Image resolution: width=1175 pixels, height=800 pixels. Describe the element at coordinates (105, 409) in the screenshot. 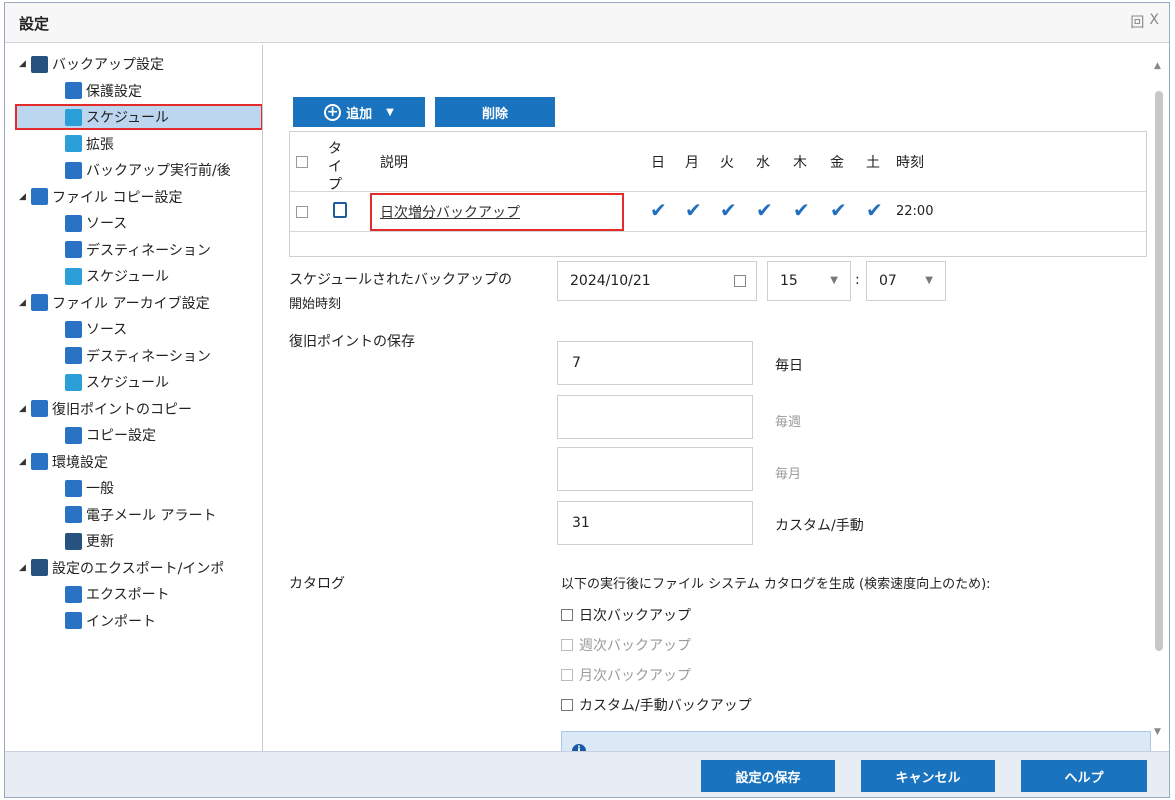

I see `tree-item: ◢ 復旧ポイントのコピー` at that location.